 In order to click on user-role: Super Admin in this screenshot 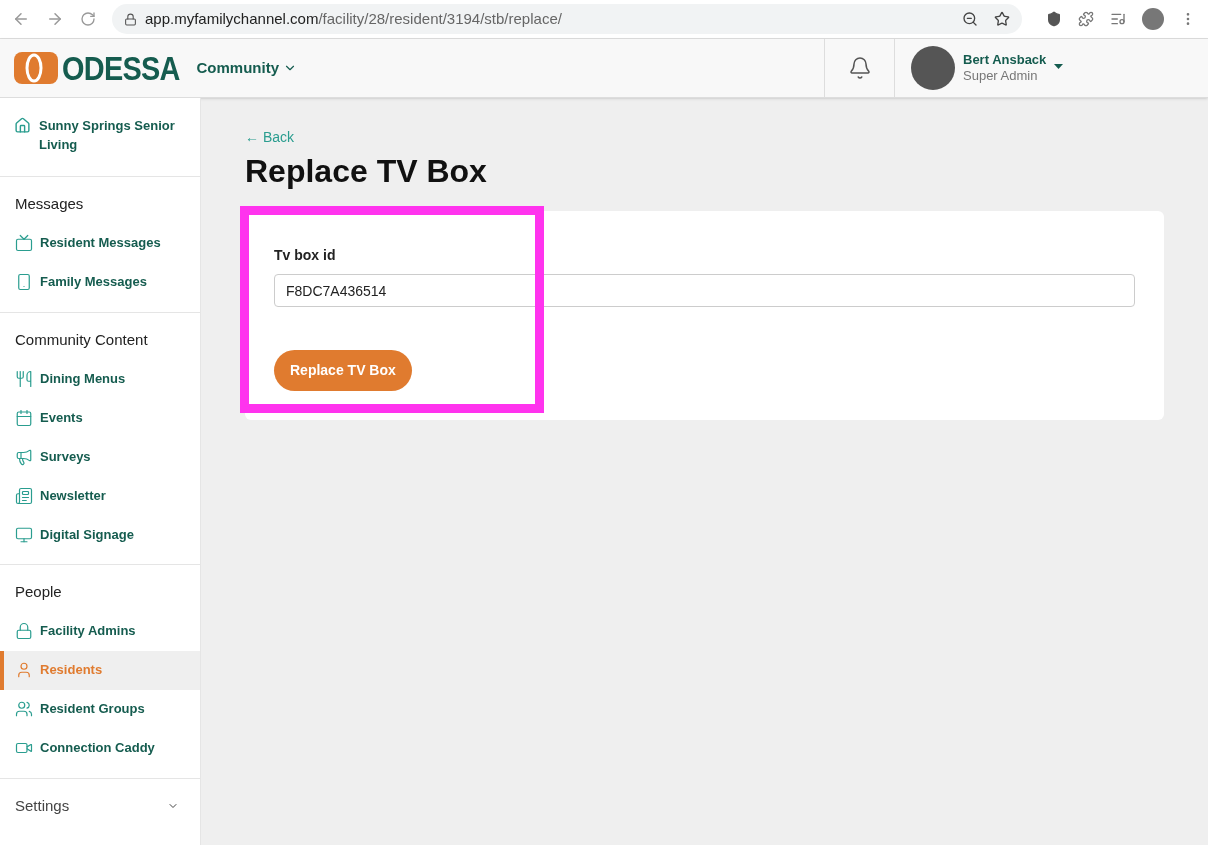, I will do `click(1001, 76)`.